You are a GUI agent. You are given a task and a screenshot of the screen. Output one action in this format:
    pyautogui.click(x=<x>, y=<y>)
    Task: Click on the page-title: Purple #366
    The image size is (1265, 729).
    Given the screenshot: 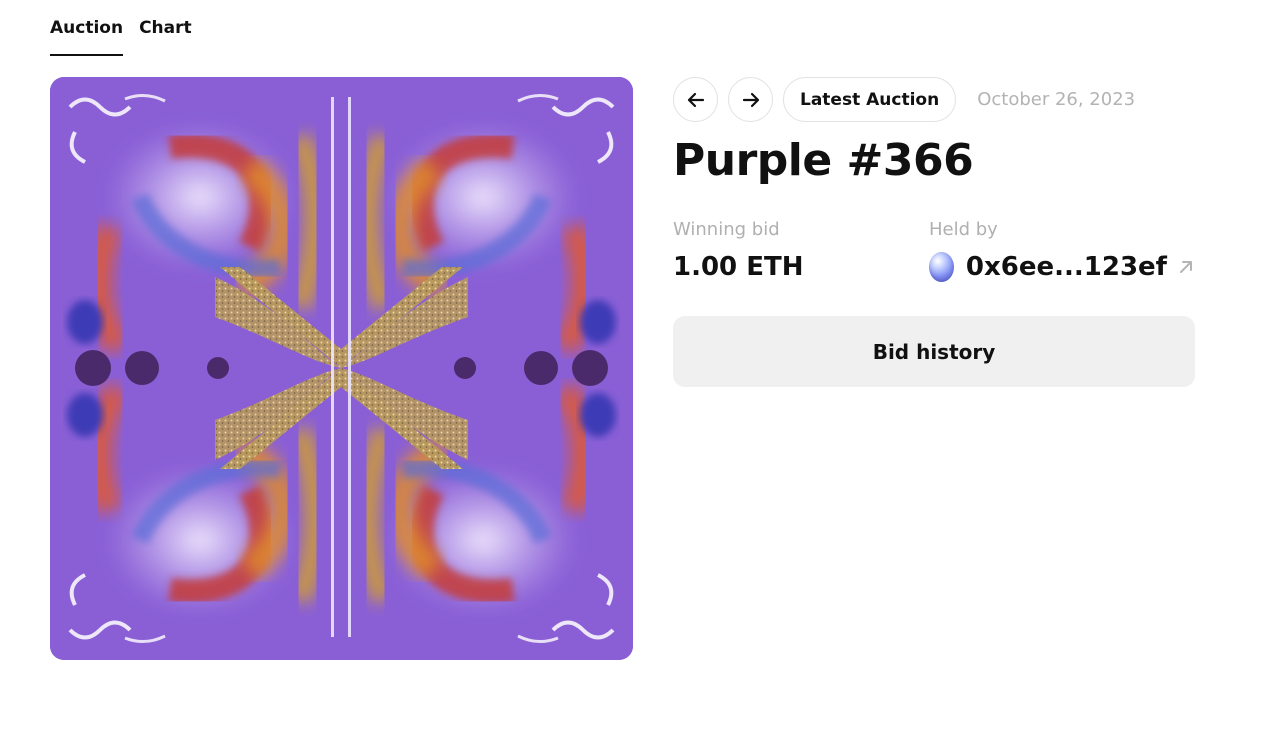 What is the action you would take?
    pyautogui.click(x=823, y=160)
    